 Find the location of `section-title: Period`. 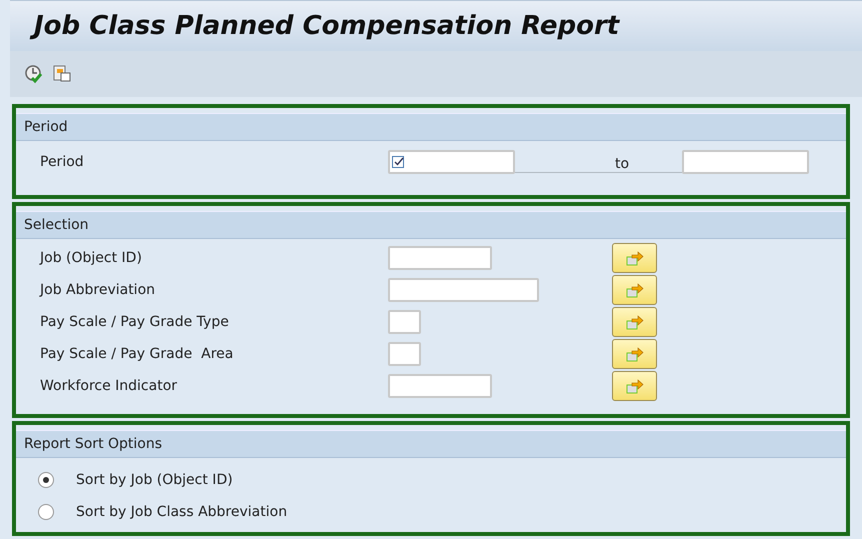

section-title: Period is located at coordinates (46, 127).